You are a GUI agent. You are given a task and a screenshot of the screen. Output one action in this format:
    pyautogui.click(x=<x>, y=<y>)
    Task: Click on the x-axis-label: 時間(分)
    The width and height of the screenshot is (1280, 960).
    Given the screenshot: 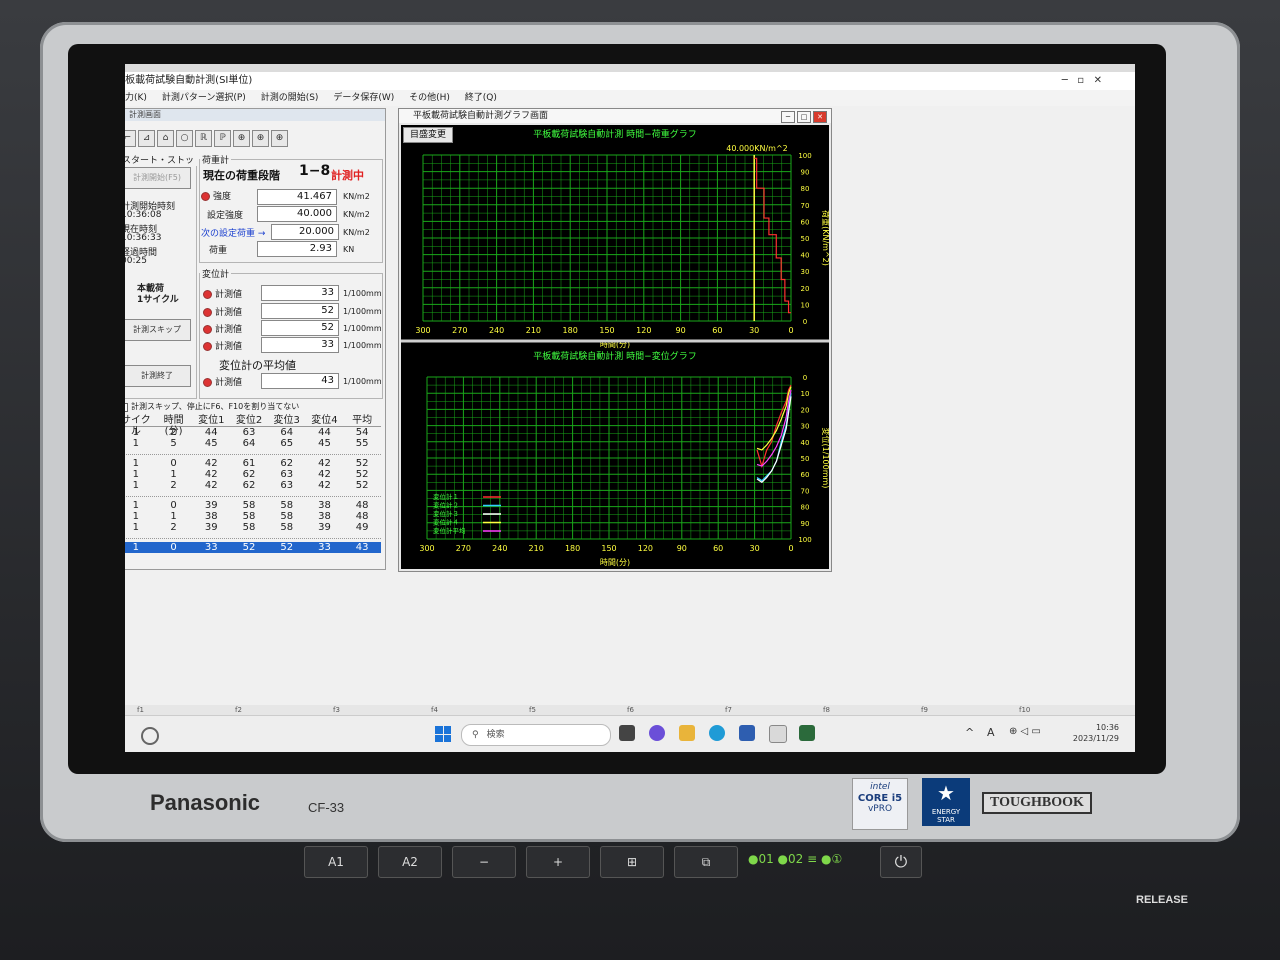 What is the action you would take?
    pyautogui.click(x=615, y=562)
    